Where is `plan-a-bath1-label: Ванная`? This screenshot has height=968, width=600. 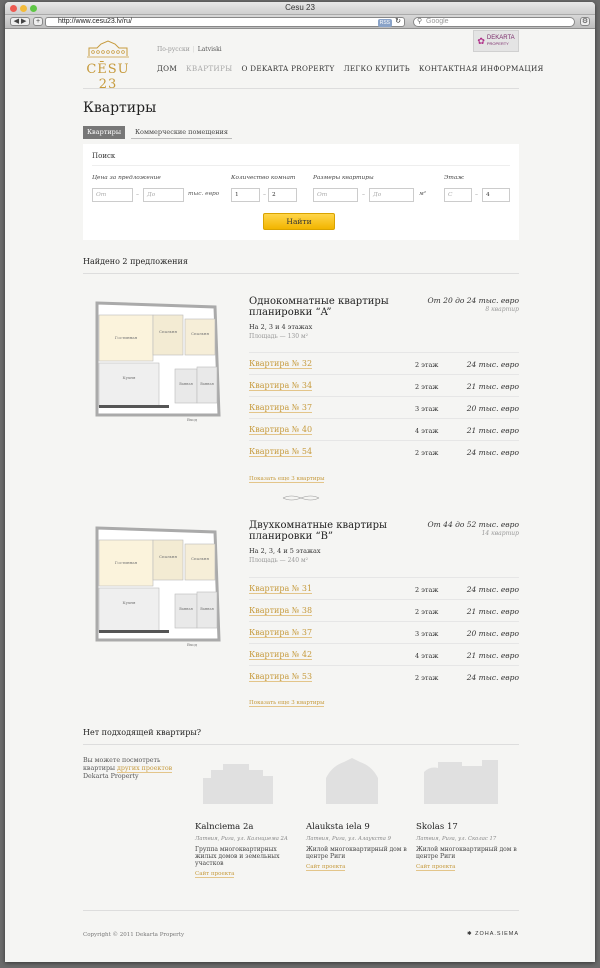
plan-a-bath1-label: Ванная is located at coordinates (186, 384).